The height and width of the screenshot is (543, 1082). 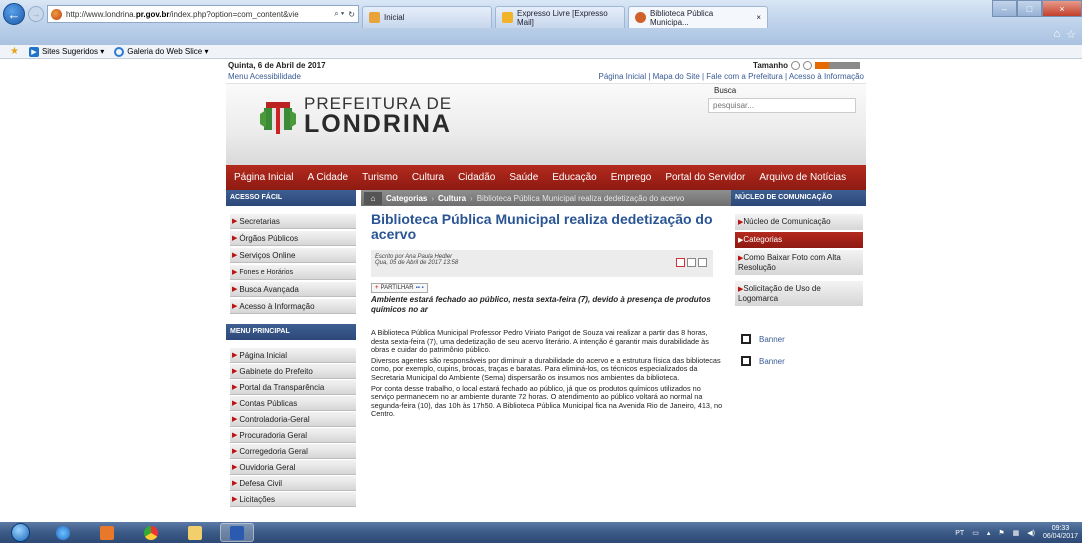 I want to click on font-decrease-icon, so click(x=795, y=65).